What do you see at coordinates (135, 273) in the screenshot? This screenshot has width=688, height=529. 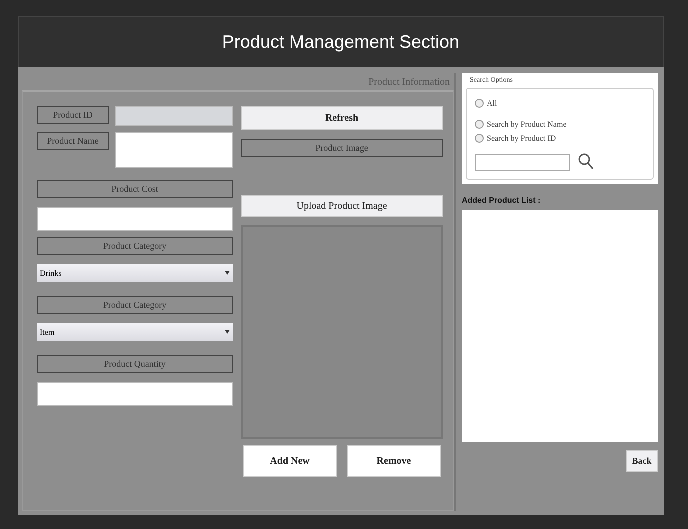 I see `dropdown: Drinks` at bounding box center [135, 273].